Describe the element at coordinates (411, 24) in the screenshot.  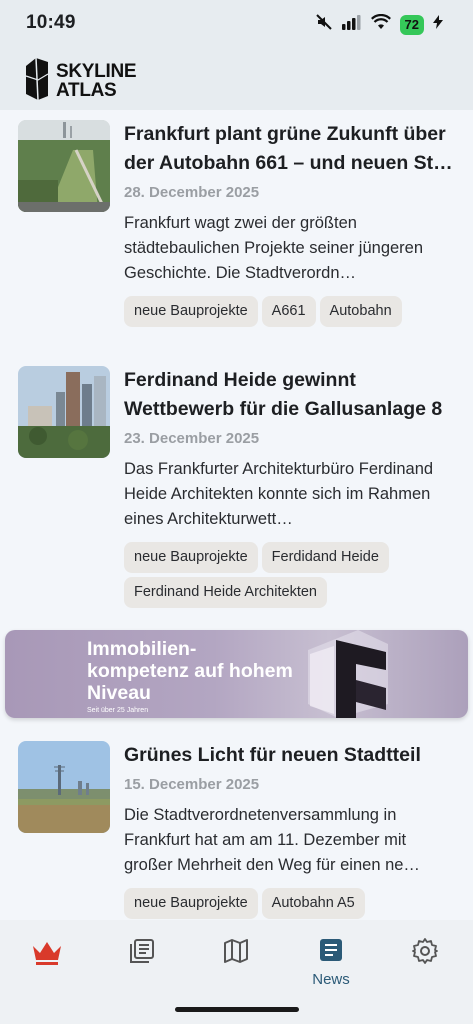
I see `battery-icon: 72` at that location.